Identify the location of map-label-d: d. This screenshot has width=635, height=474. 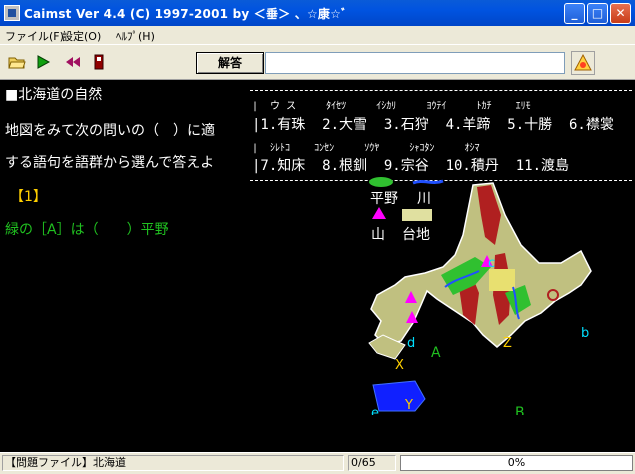
(411, 343).